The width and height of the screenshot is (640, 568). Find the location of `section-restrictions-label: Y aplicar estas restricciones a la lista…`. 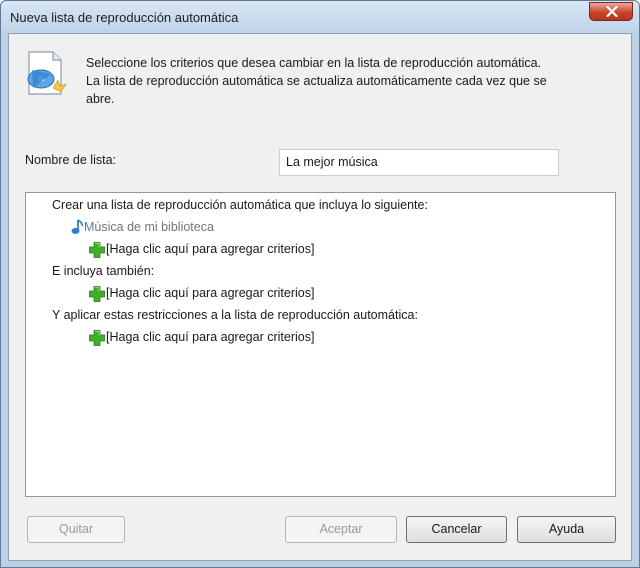

section-restrictions-label: Y aplicar estas restricciones a la lista… is located at coordinates (235, 315).